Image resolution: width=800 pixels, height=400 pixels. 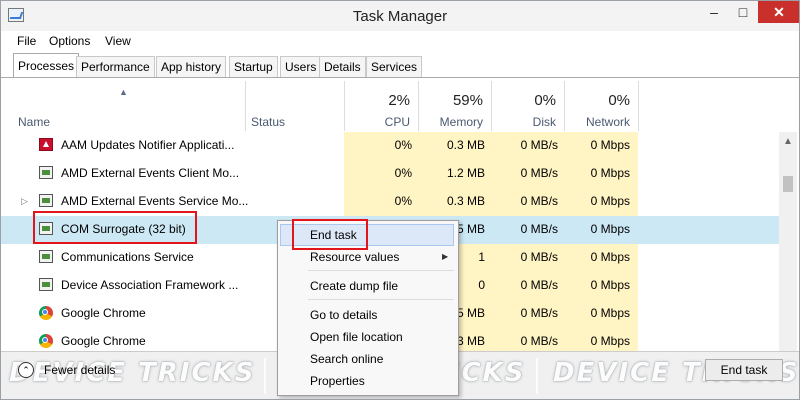 I want to click on fewer-details-link: Fewer details, so click(x=79, y=370).